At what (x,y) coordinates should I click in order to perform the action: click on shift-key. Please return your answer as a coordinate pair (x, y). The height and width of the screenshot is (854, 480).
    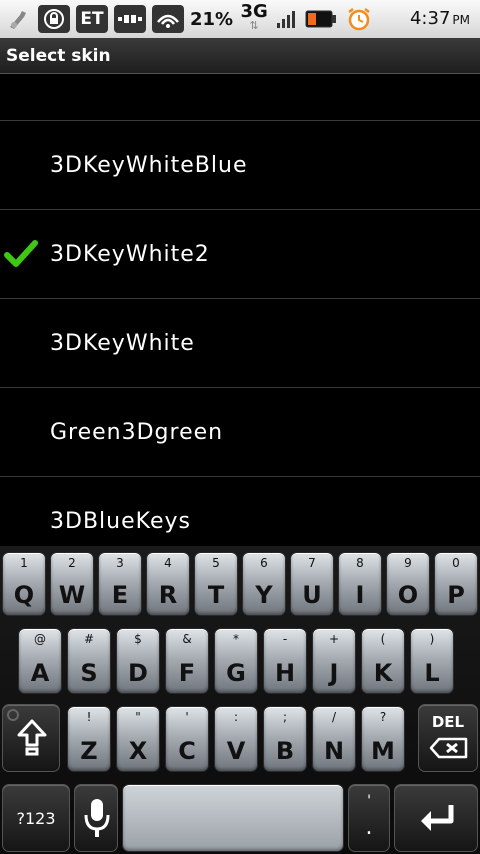
    Looking at the image, I should click on (31, 738).